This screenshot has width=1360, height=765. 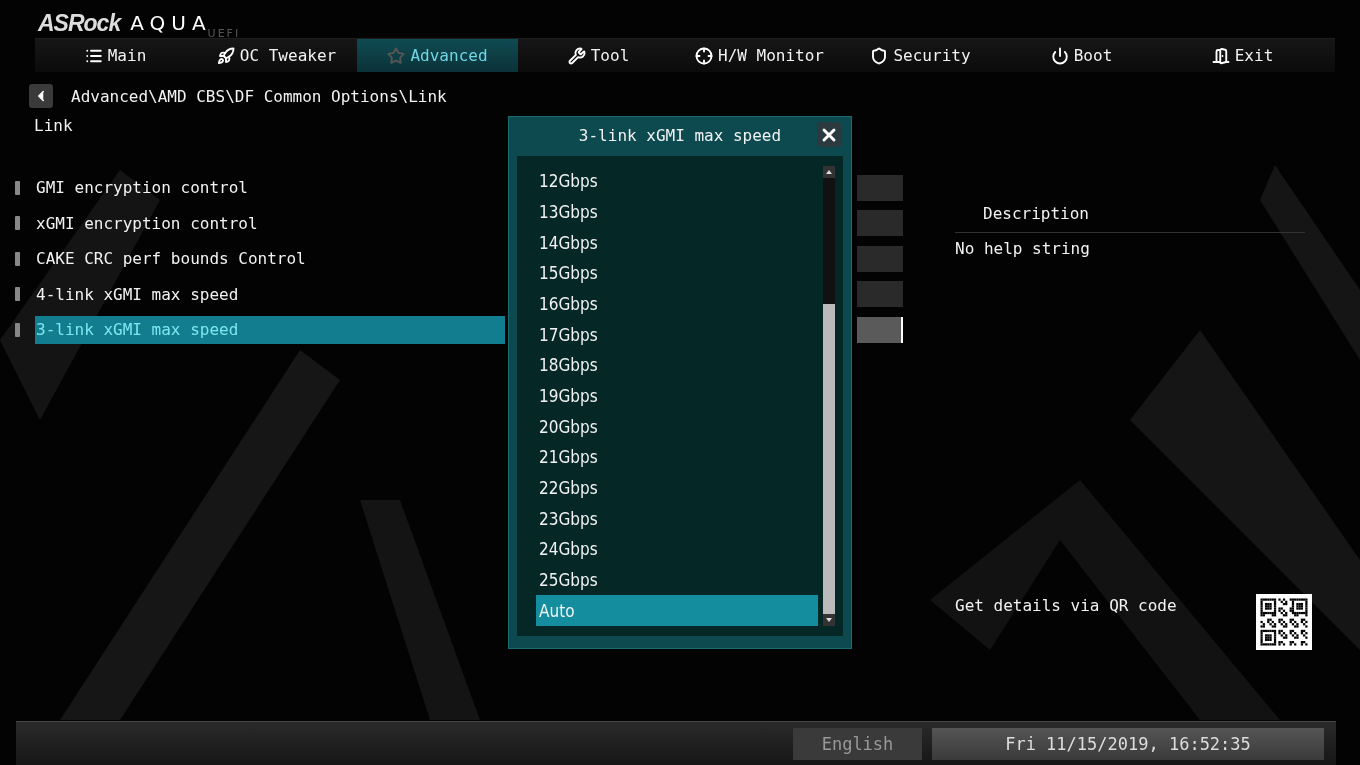 What do you see at coordinates (680, 135) in the screenshot?
I see `dialog-title: 3-link xGMI max speed` at bounding box center [680, 135].